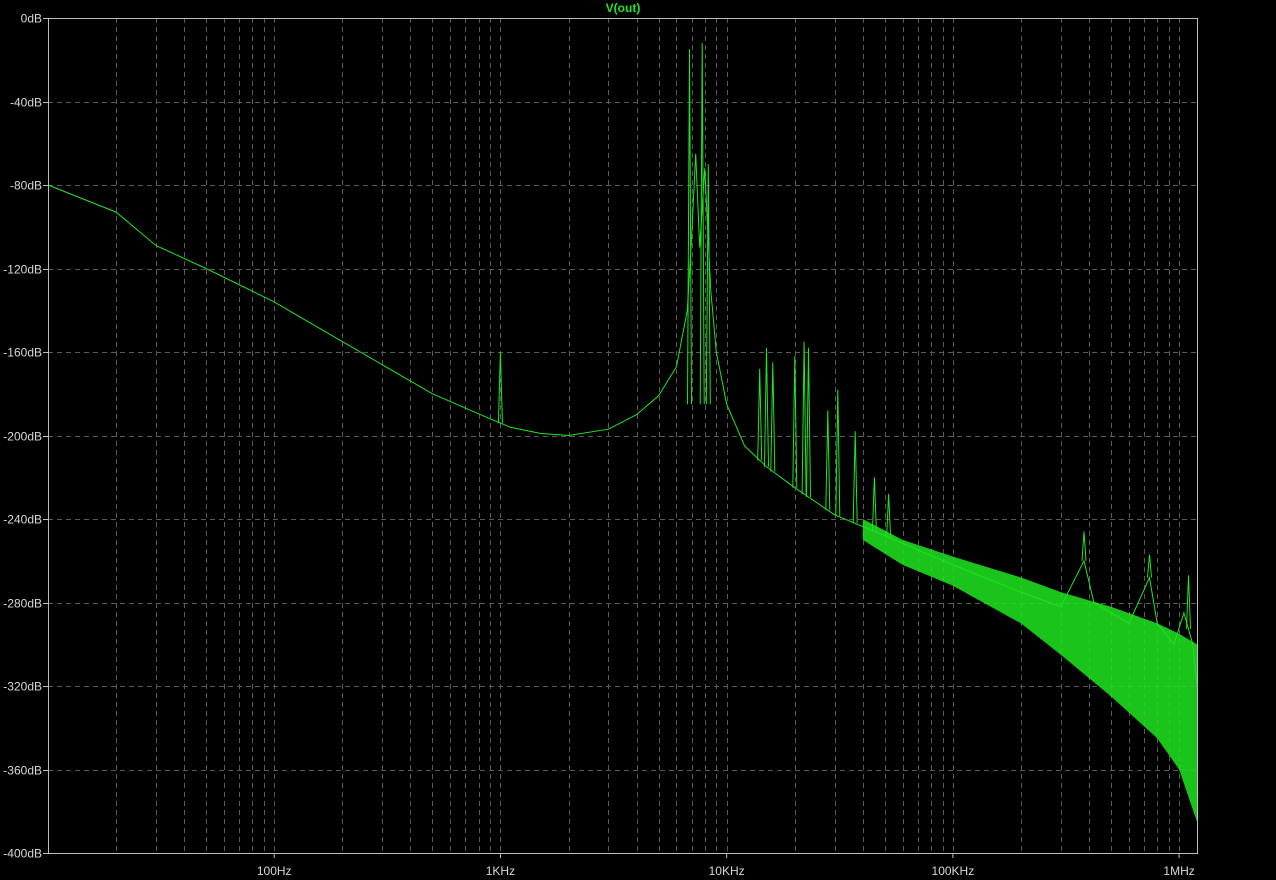 The width and height of the screenshot is (1276, 880). What do you see at coordinates (22, 854) in the screenshot?
I see `y-tick-label: -400dB` at bounding box center [22, 854].